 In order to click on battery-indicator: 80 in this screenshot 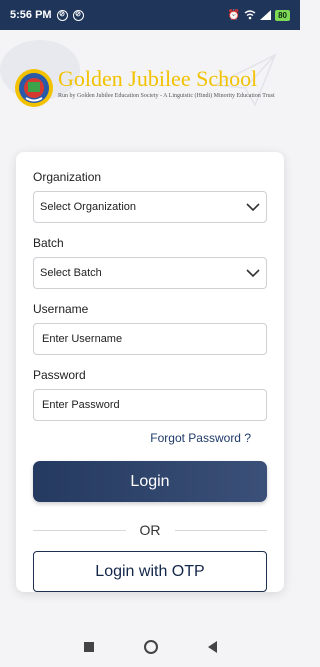, I will do `click(282, 15)`.